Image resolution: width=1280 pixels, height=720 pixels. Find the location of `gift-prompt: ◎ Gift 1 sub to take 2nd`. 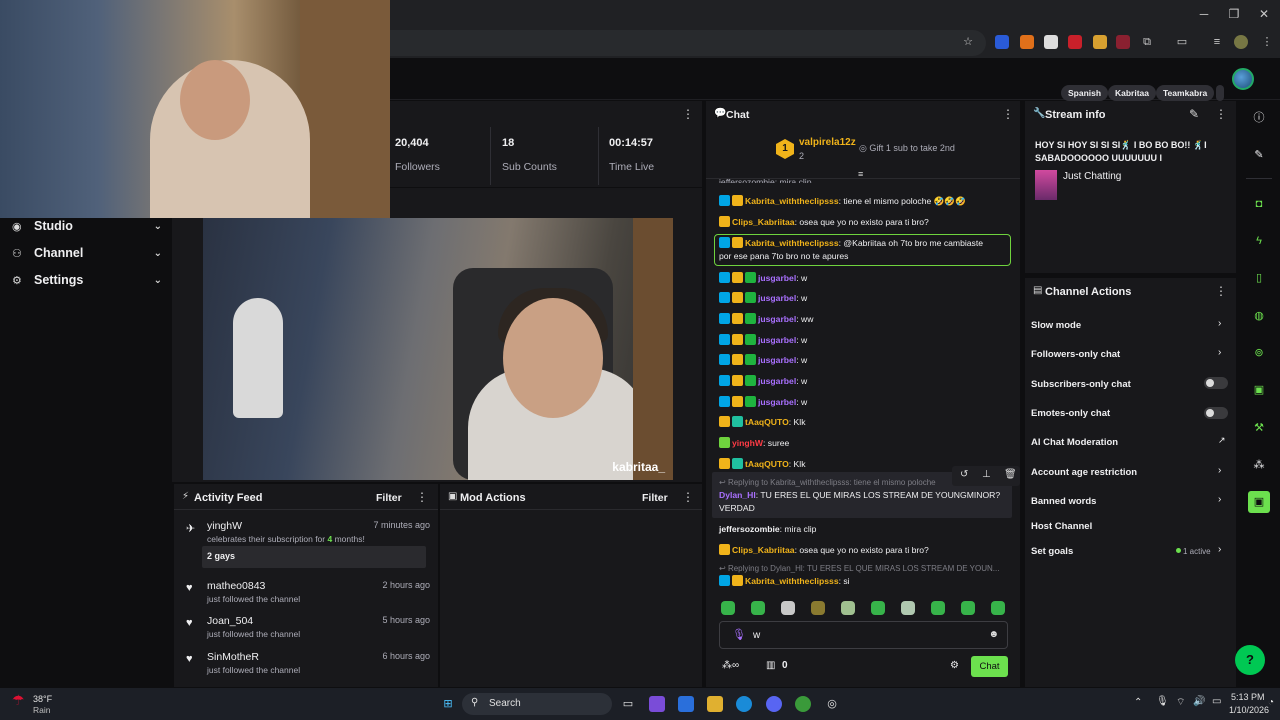

gift-prompt: ◎ Gift 1 sub to take 2nd is located at coordinates (907, 148).